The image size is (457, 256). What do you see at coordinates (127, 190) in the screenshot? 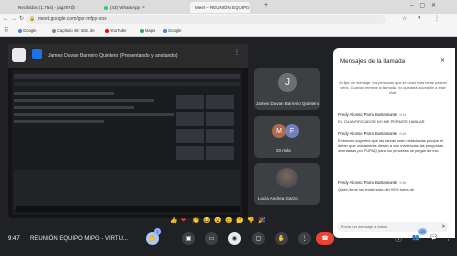
I see `shared-taskbar-area` at bounding box center [127, 190].